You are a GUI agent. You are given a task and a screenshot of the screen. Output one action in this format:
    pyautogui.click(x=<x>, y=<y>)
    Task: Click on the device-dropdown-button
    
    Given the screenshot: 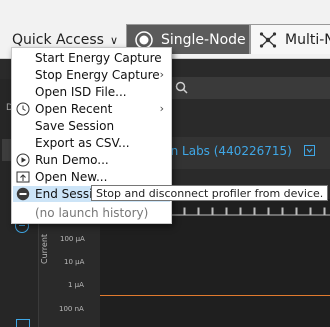 What is the action you would take?
    pyautogui.click(x=309, y=150)
    